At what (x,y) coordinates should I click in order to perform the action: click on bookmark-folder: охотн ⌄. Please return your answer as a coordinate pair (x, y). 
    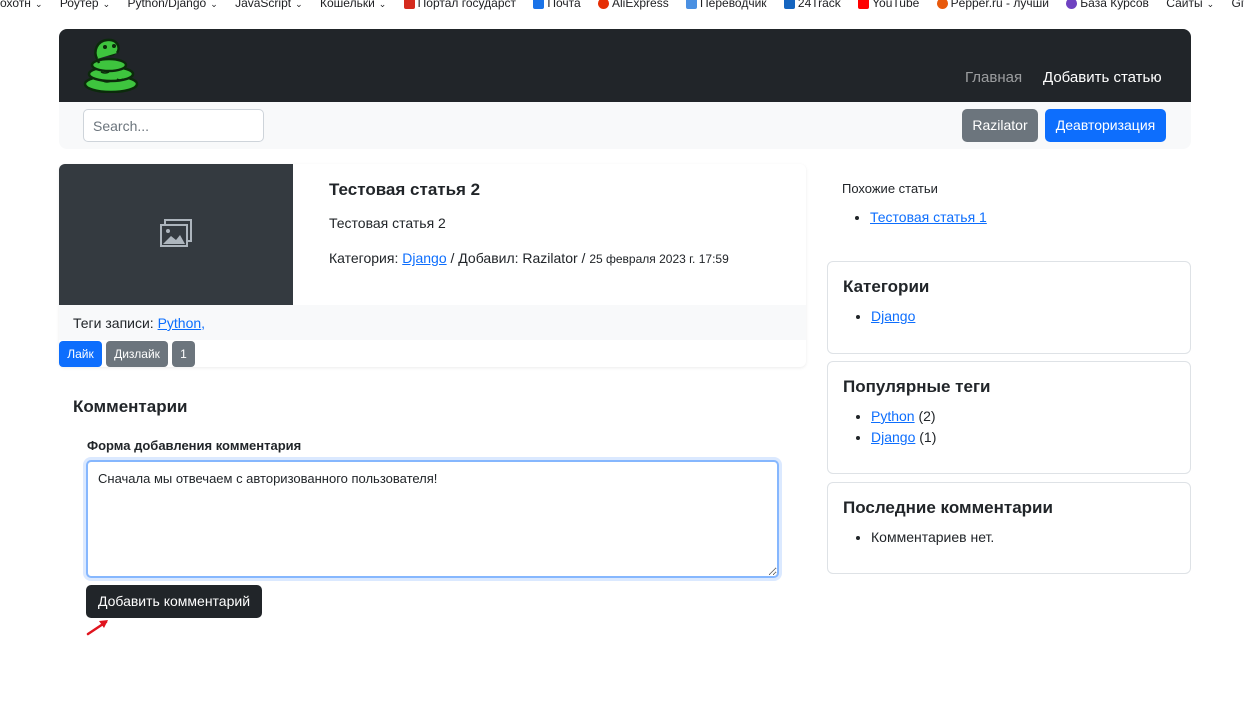
    Looking at the image, I should click on (21, 4).